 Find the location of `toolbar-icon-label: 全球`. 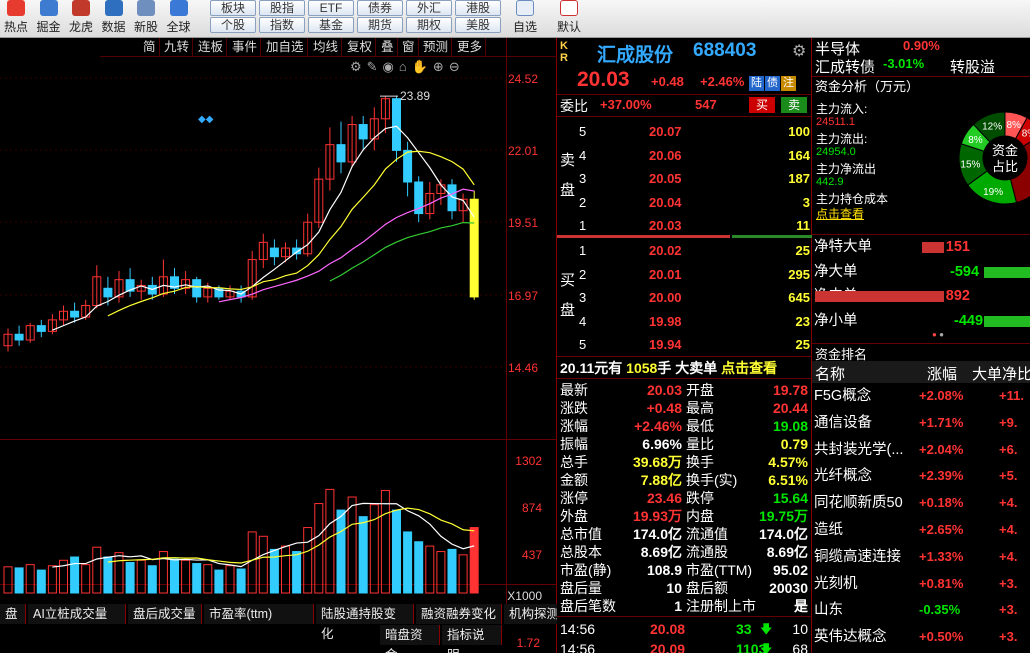

toolbar-icon-label: 全球 is located at coordinates (178, 27).